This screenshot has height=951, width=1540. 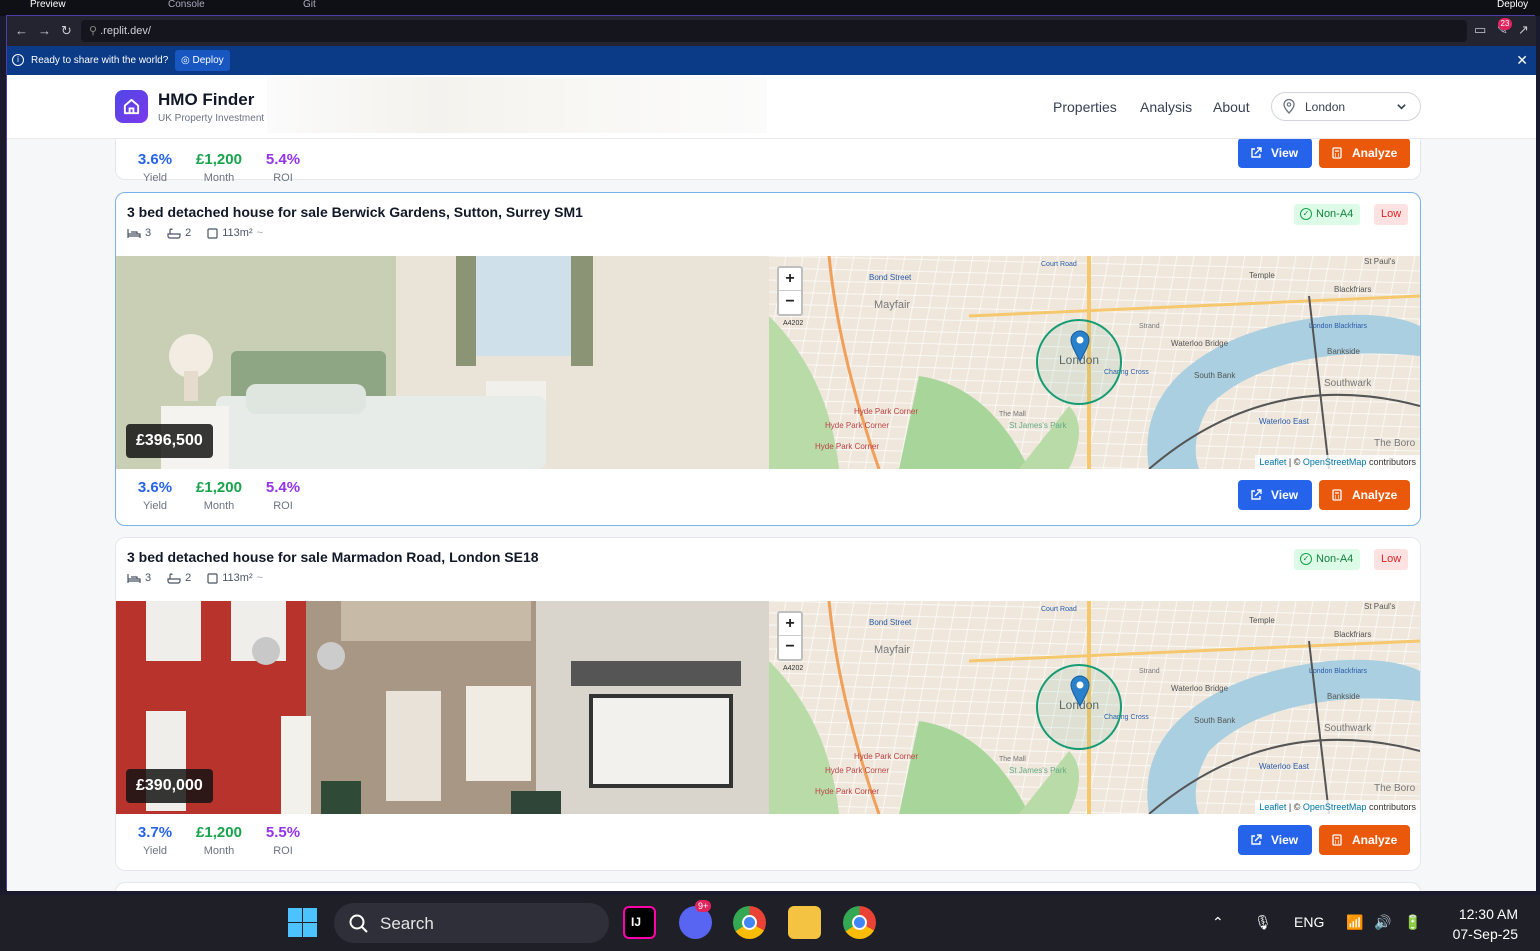 What do you see at coordinates (21, 30) in the screenshot?
I see `back-icon: ←` at bounding box center [21, 30].